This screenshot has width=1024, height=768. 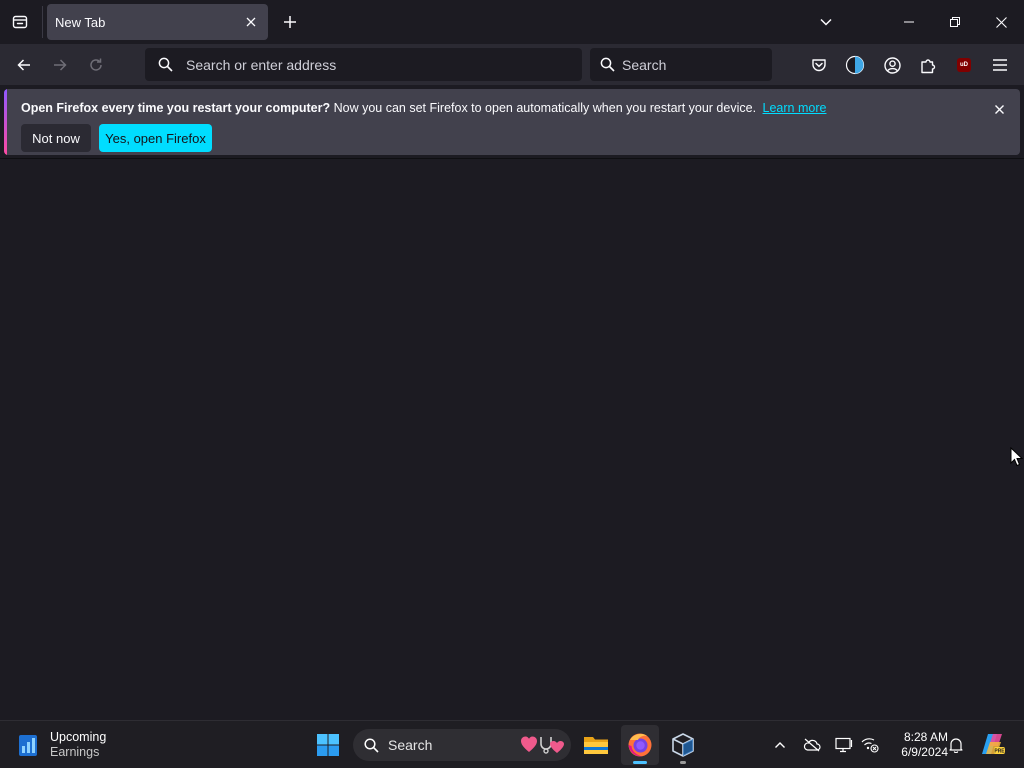 I want to click on reload-button, so click(x=96, y=65).